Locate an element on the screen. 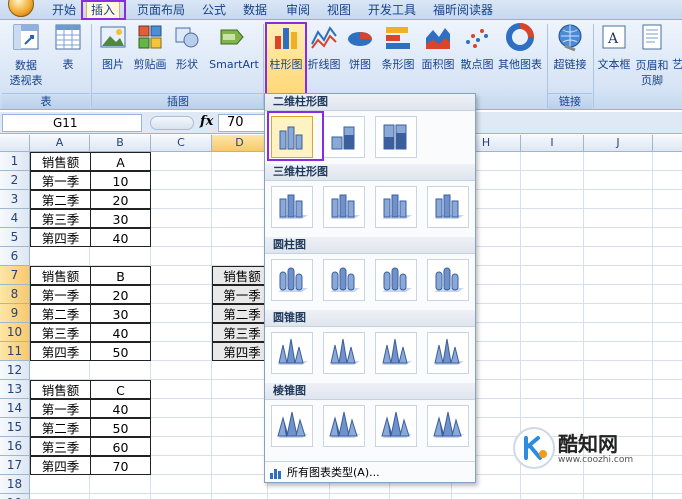  table-header-cell: C is located at coordinates (120, 389).